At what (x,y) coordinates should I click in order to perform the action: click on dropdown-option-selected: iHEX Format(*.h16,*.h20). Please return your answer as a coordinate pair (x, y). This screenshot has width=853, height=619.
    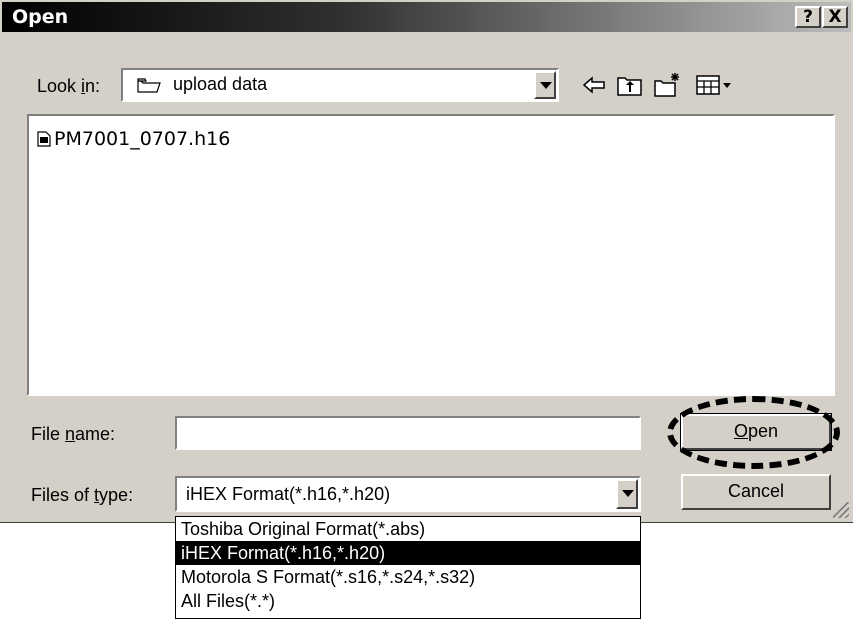
    Looking at the image, I should click on (408, 553).